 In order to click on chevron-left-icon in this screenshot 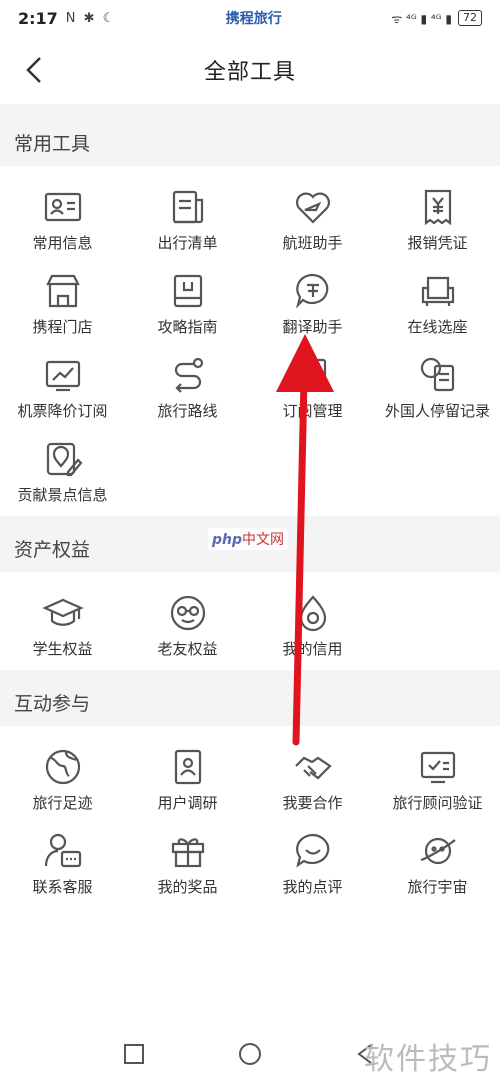, I will do `click(33, 70)`.